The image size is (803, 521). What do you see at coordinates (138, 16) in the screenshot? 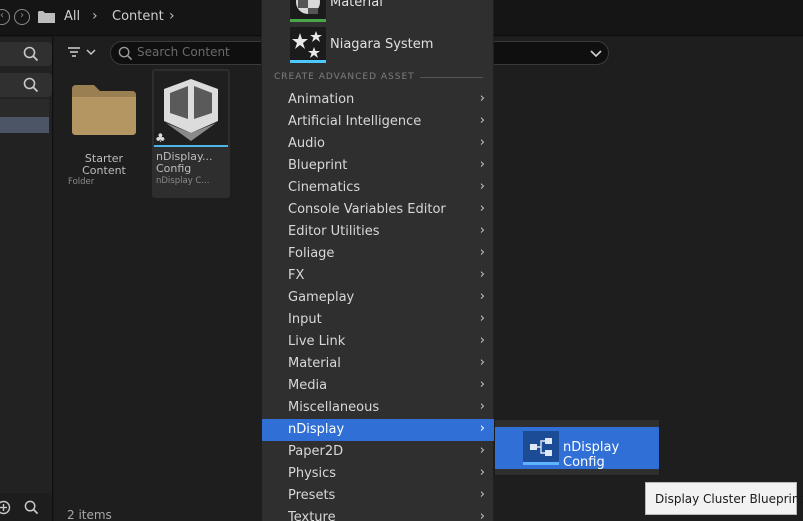
I see `breadcrumb-content: Content` at bounding box center [138, 16].